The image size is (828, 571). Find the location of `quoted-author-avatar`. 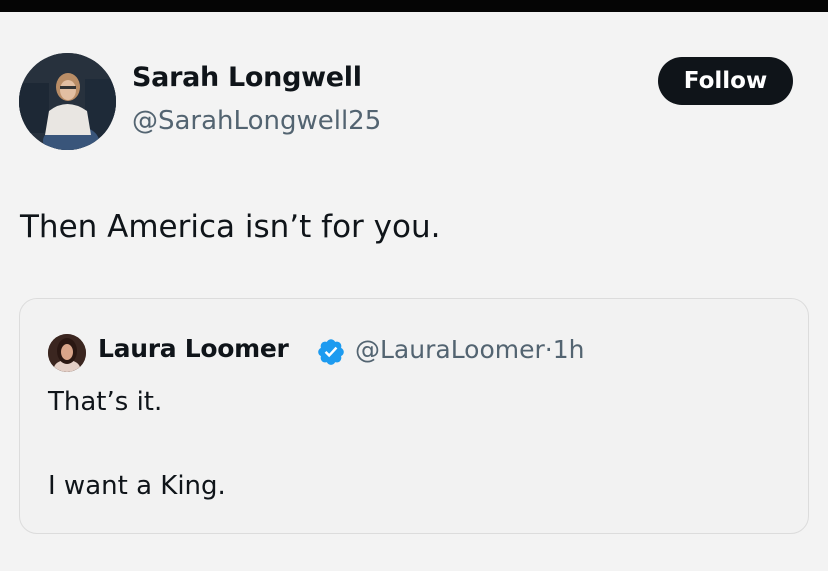

quoted-author-avatar is located at coordinates (67, 353).